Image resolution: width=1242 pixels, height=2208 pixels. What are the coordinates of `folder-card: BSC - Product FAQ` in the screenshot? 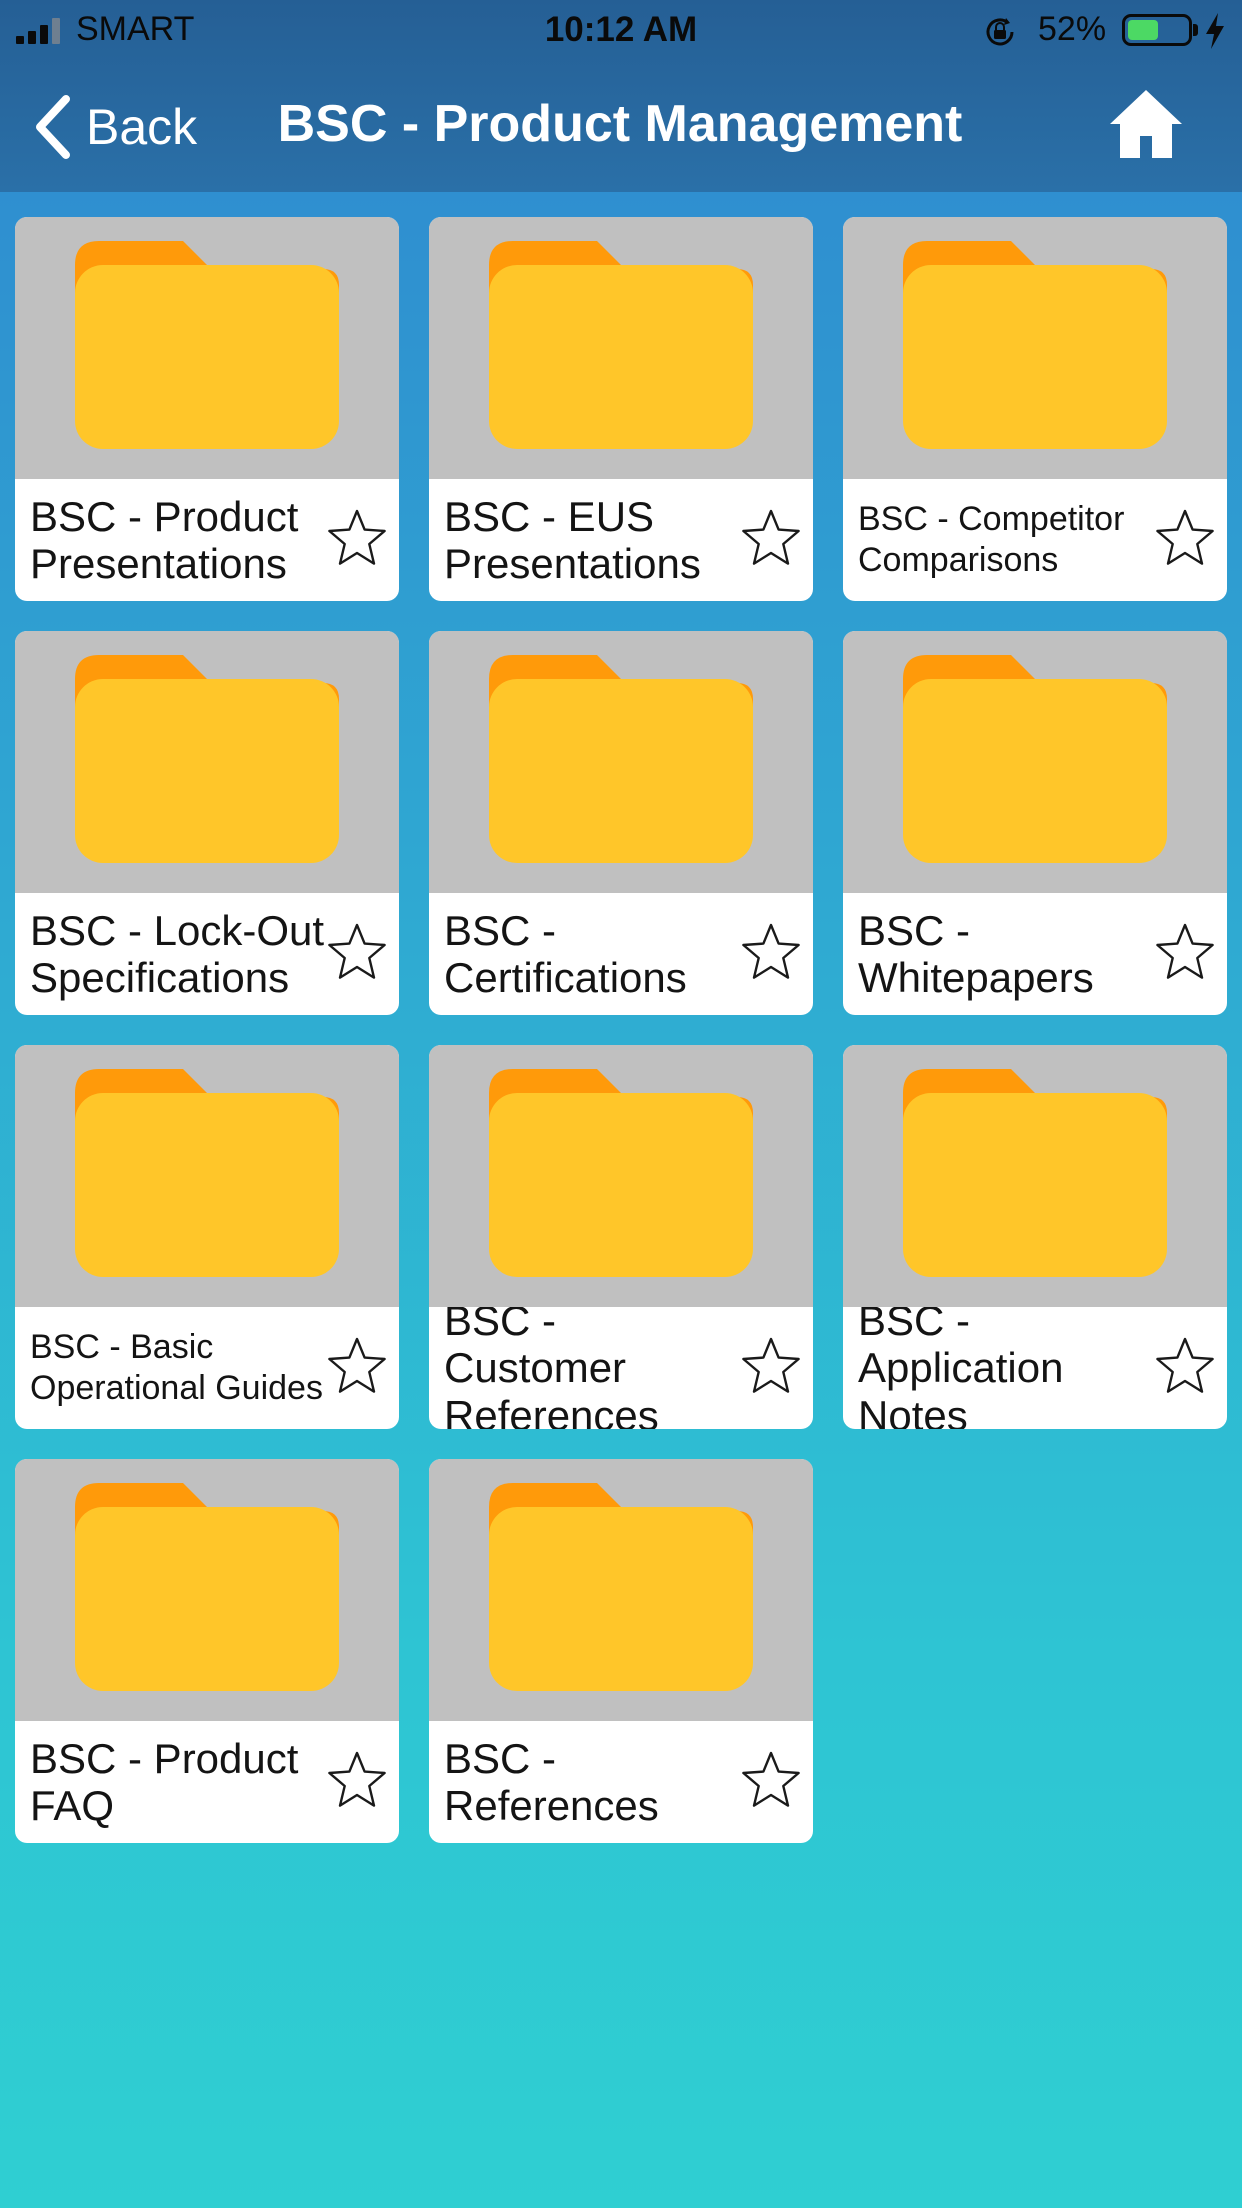 It's located at (207, 1651).